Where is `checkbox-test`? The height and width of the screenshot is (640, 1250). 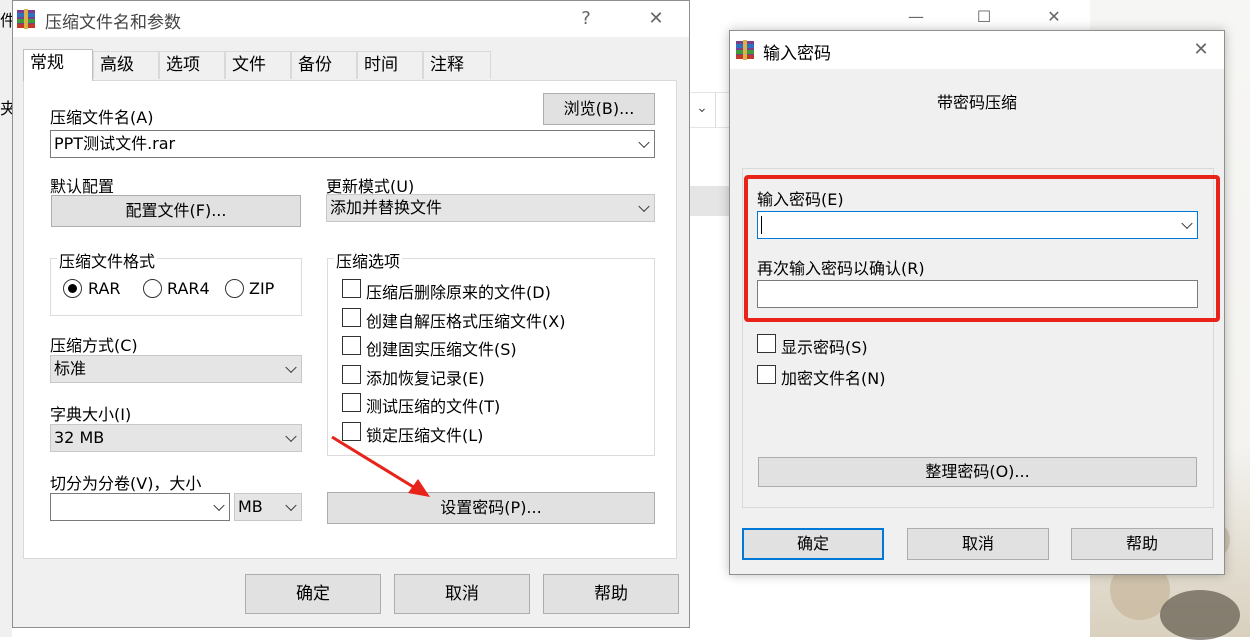 checkbox-test is located at coordinates (351, 402).